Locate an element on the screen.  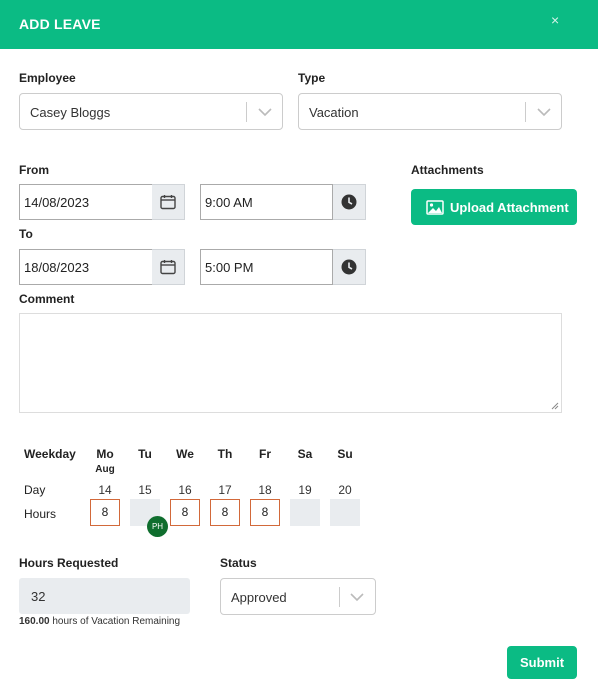
modal-title: ADD LEAVE is located at coordinates (60, 24).